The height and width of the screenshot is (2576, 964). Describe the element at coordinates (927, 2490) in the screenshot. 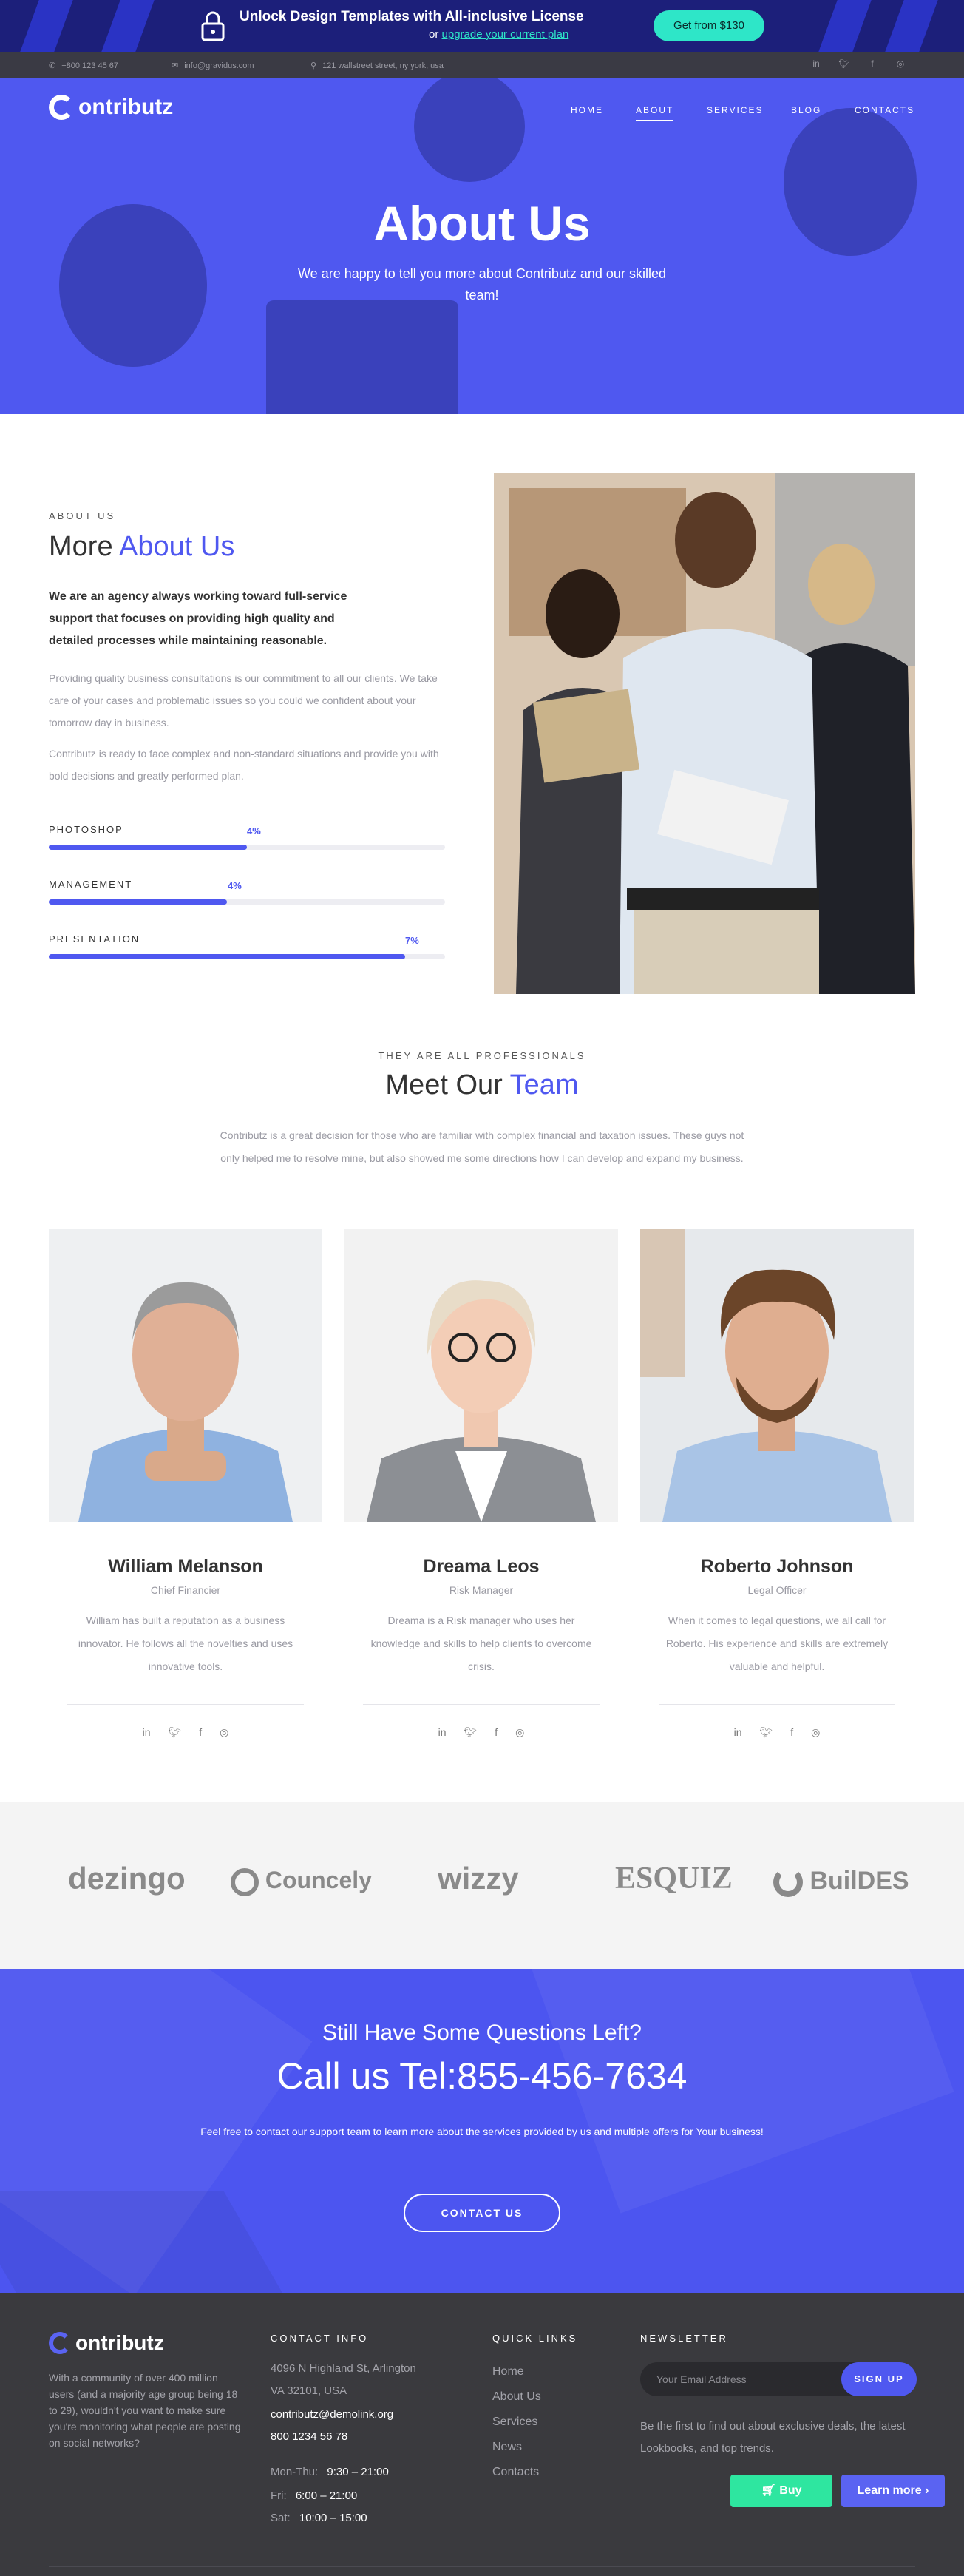

I see `chevron-right-icon: ›` at that location.